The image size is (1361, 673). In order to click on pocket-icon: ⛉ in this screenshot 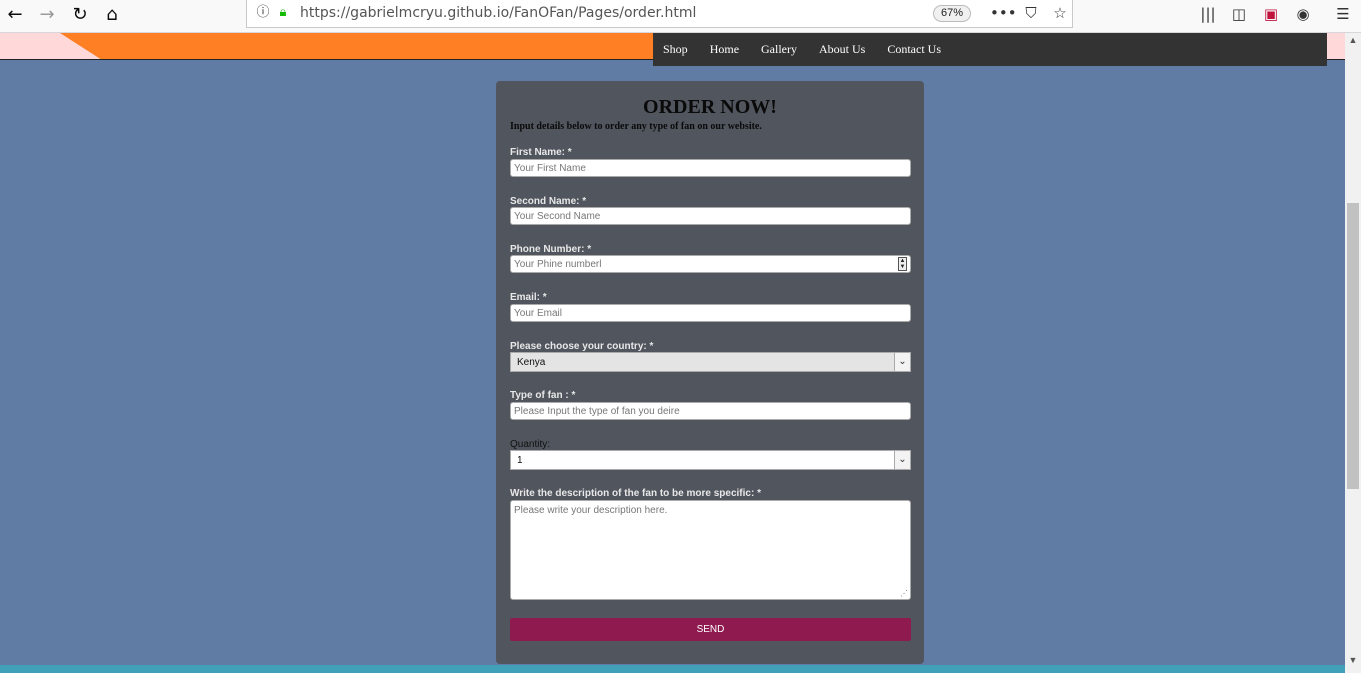, I will do `click(1031, 13)`.